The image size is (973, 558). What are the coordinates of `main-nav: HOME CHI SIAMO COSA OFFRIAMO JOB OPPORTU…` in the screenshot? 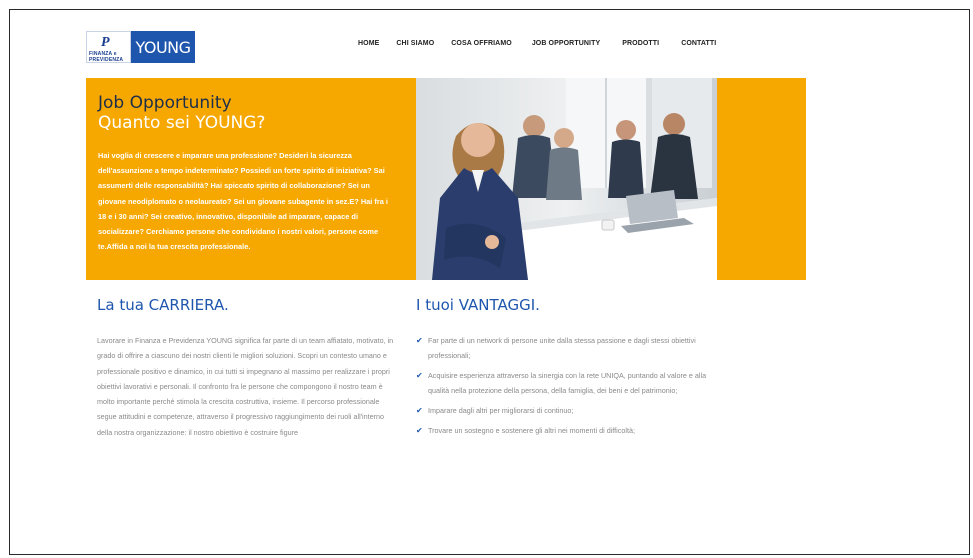 It's located at (537, 43).